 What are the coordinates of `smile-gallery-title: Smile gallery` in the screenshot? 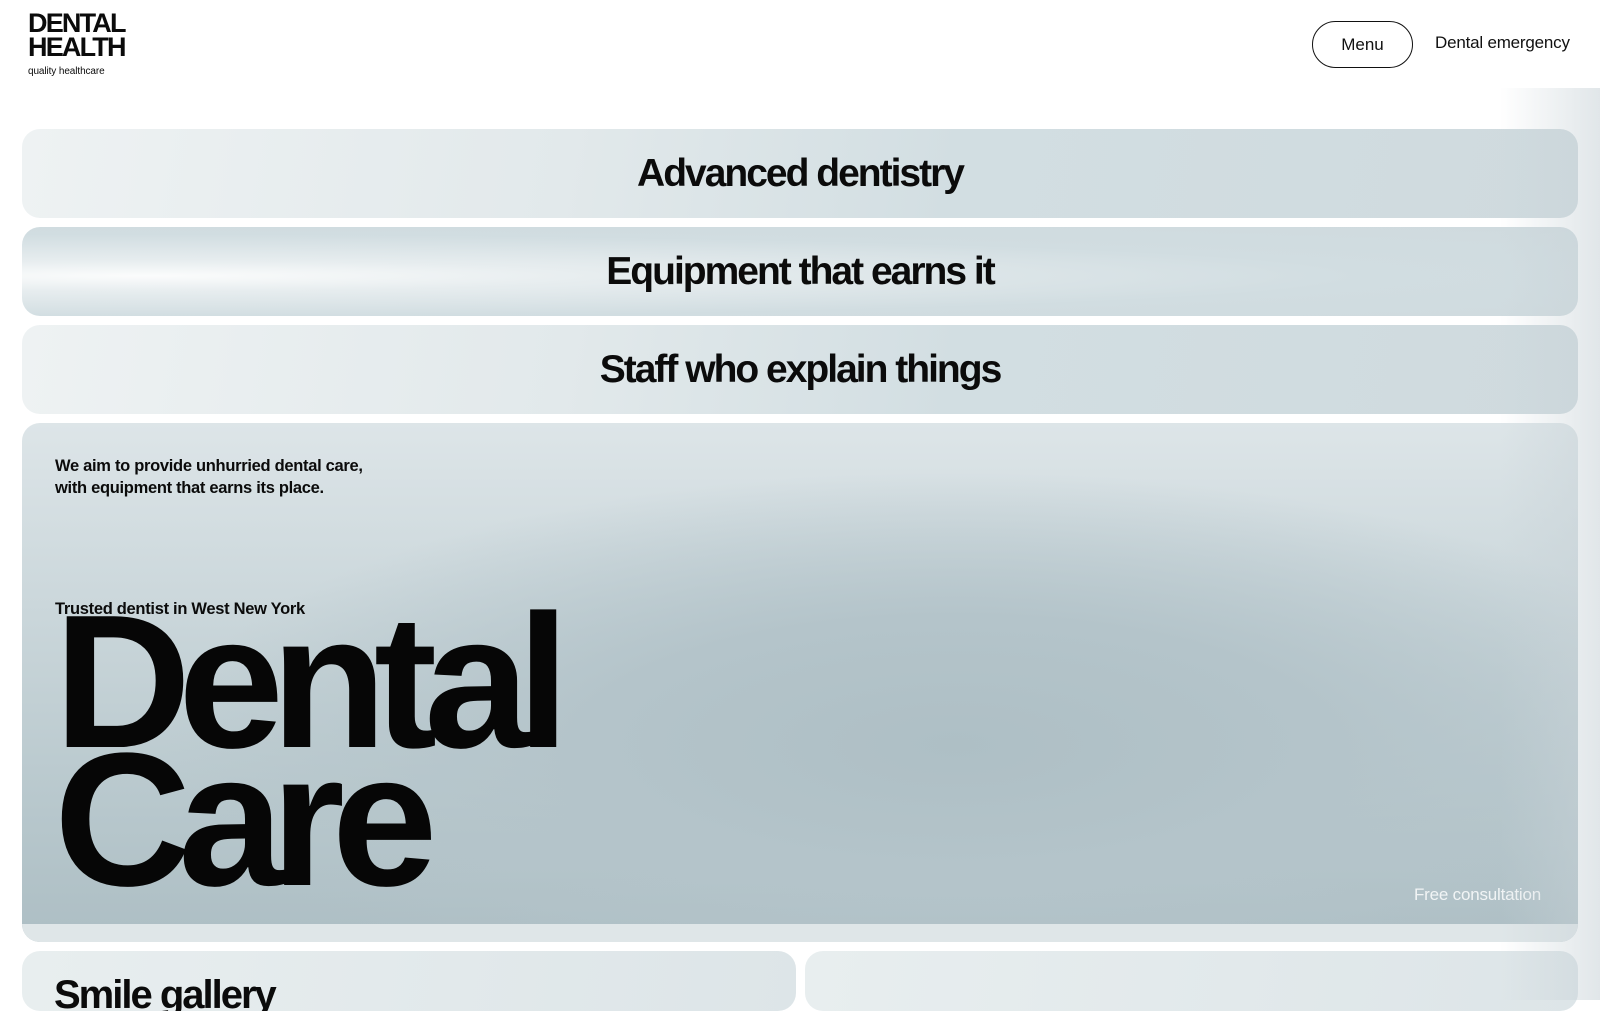 It's located at (165, 992).